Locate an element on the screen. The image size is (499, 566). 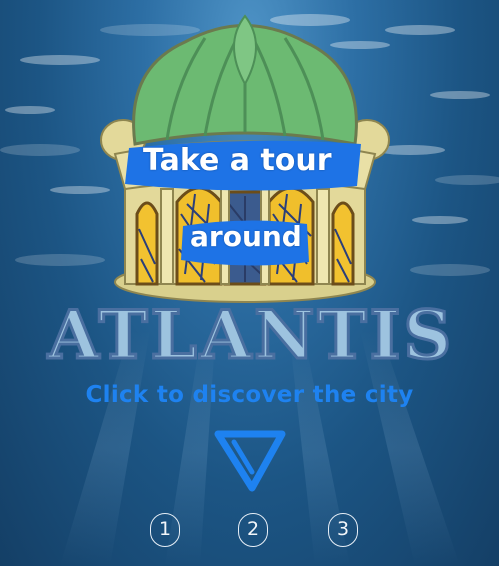
atlantis-title: ATLANTIS is located at coordinates (249, 335).